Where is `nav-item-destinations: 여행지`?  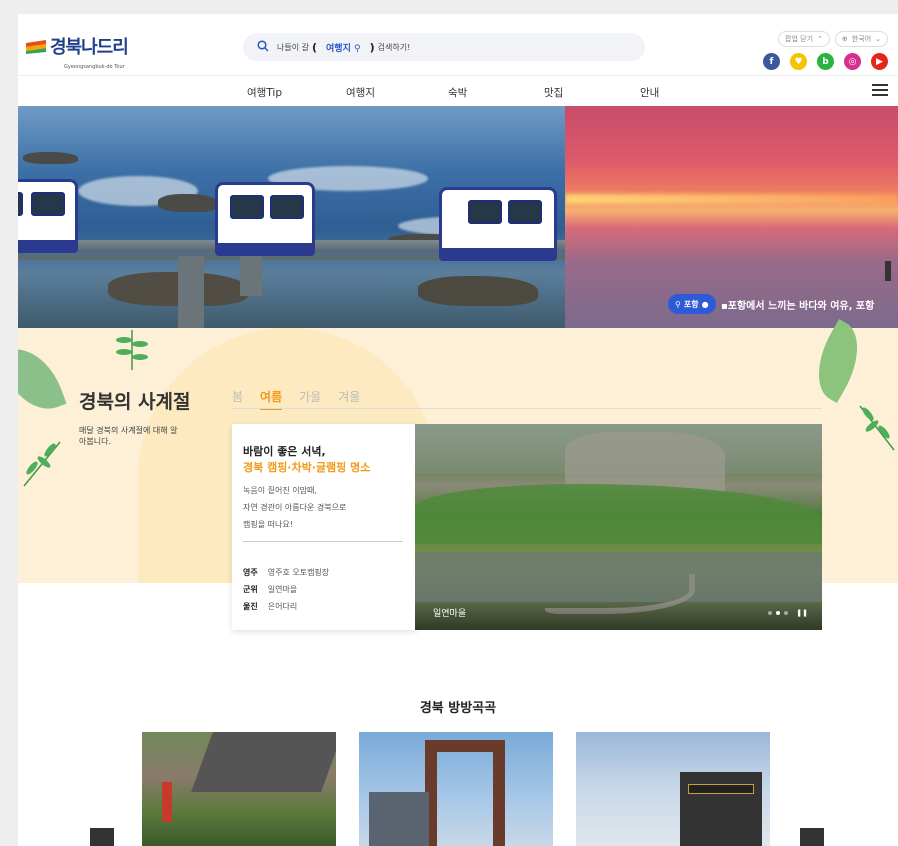
nav-item-destinations: 여행지 is located at coordinates (360, 92).